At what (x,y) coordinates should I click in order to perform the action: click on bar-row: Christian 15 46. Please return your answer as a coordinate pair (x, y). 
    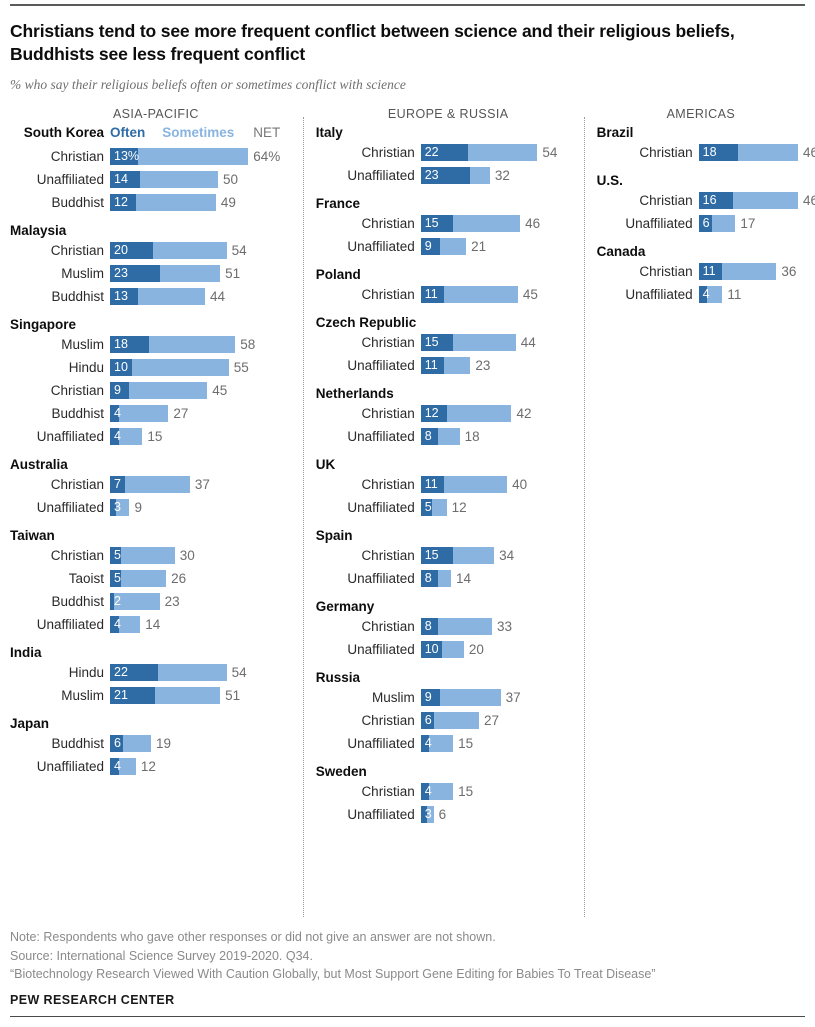
    Looking at the image, I should click on (448, 223).